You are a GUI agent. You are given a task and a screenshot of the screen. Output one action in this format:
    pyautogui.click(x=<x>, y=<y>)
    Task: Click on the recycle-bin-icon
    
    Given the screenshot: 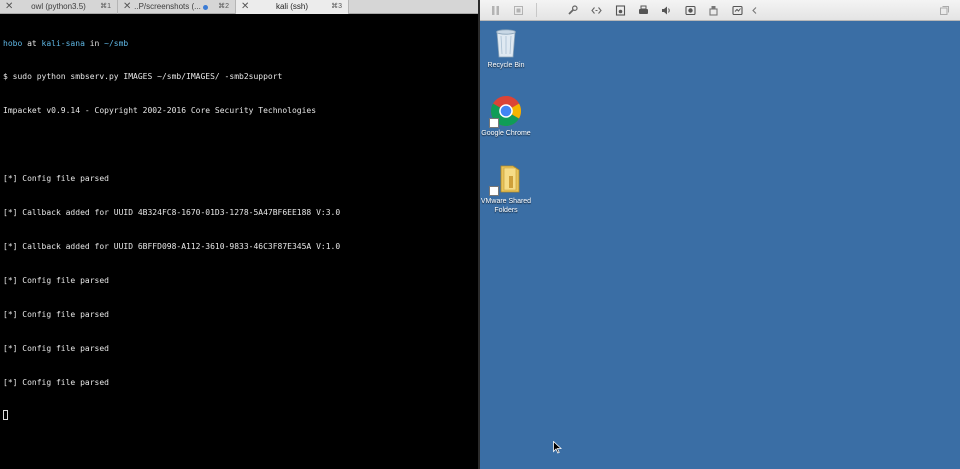 What is the action you would take?
    pyautogui.click(x=506, y=43)
    